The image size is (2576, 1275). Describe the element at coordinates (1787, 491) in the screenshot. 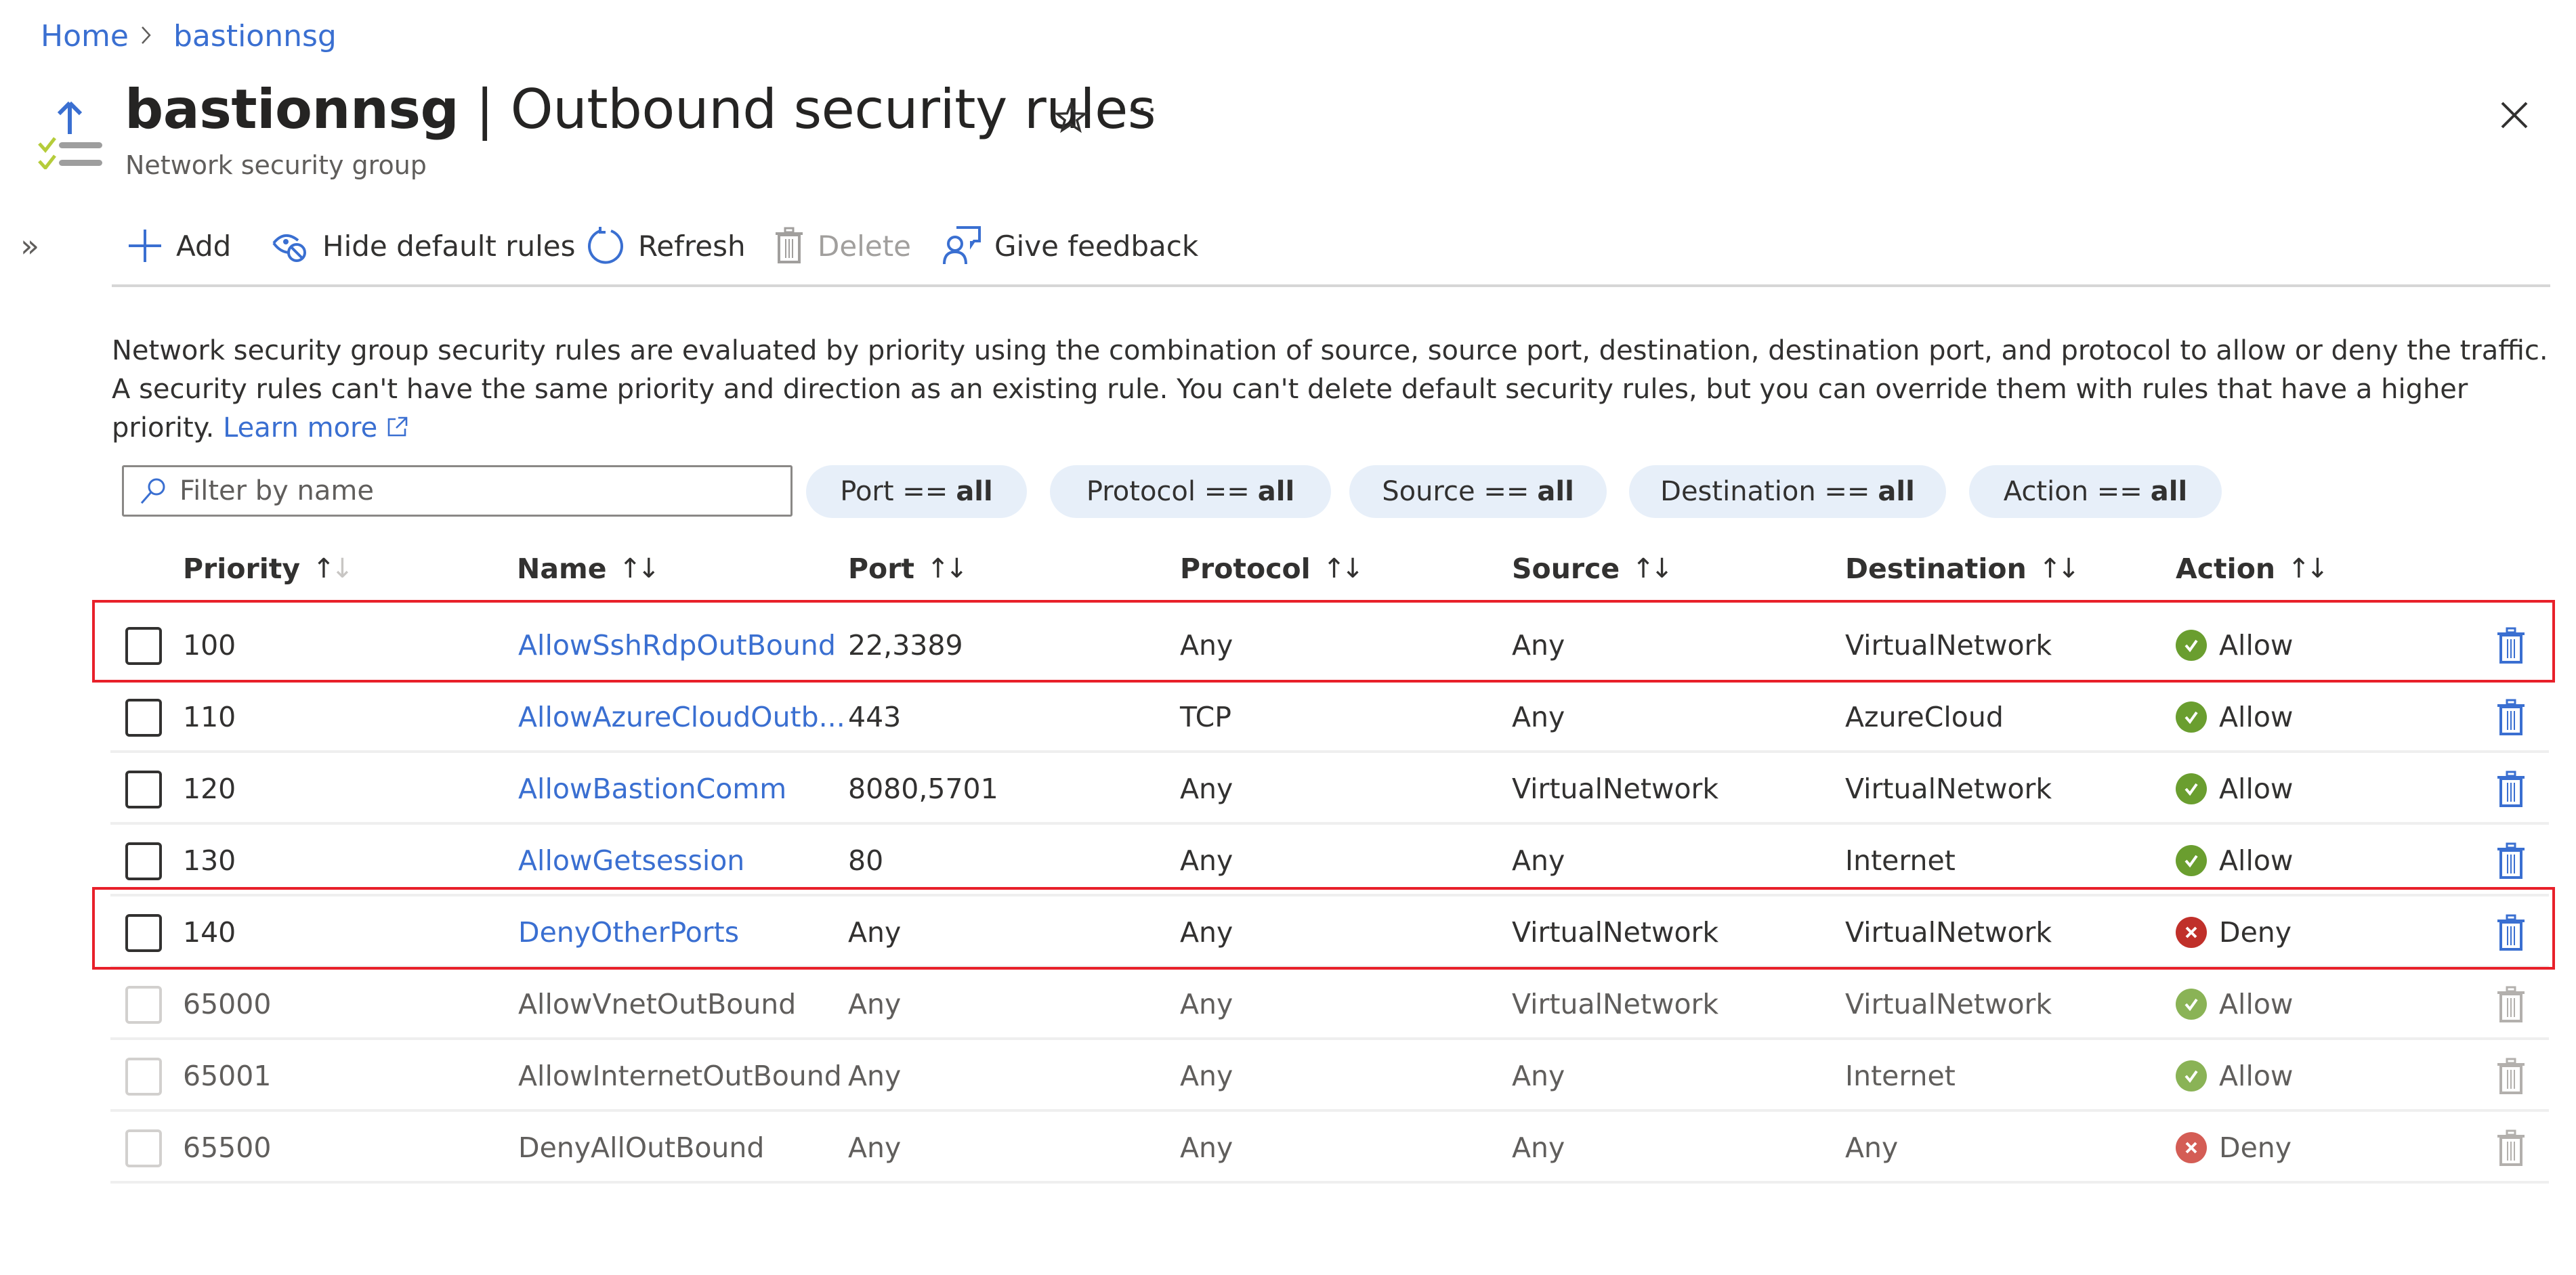

I see `filter-pill-destination: Destination == all` at that location.